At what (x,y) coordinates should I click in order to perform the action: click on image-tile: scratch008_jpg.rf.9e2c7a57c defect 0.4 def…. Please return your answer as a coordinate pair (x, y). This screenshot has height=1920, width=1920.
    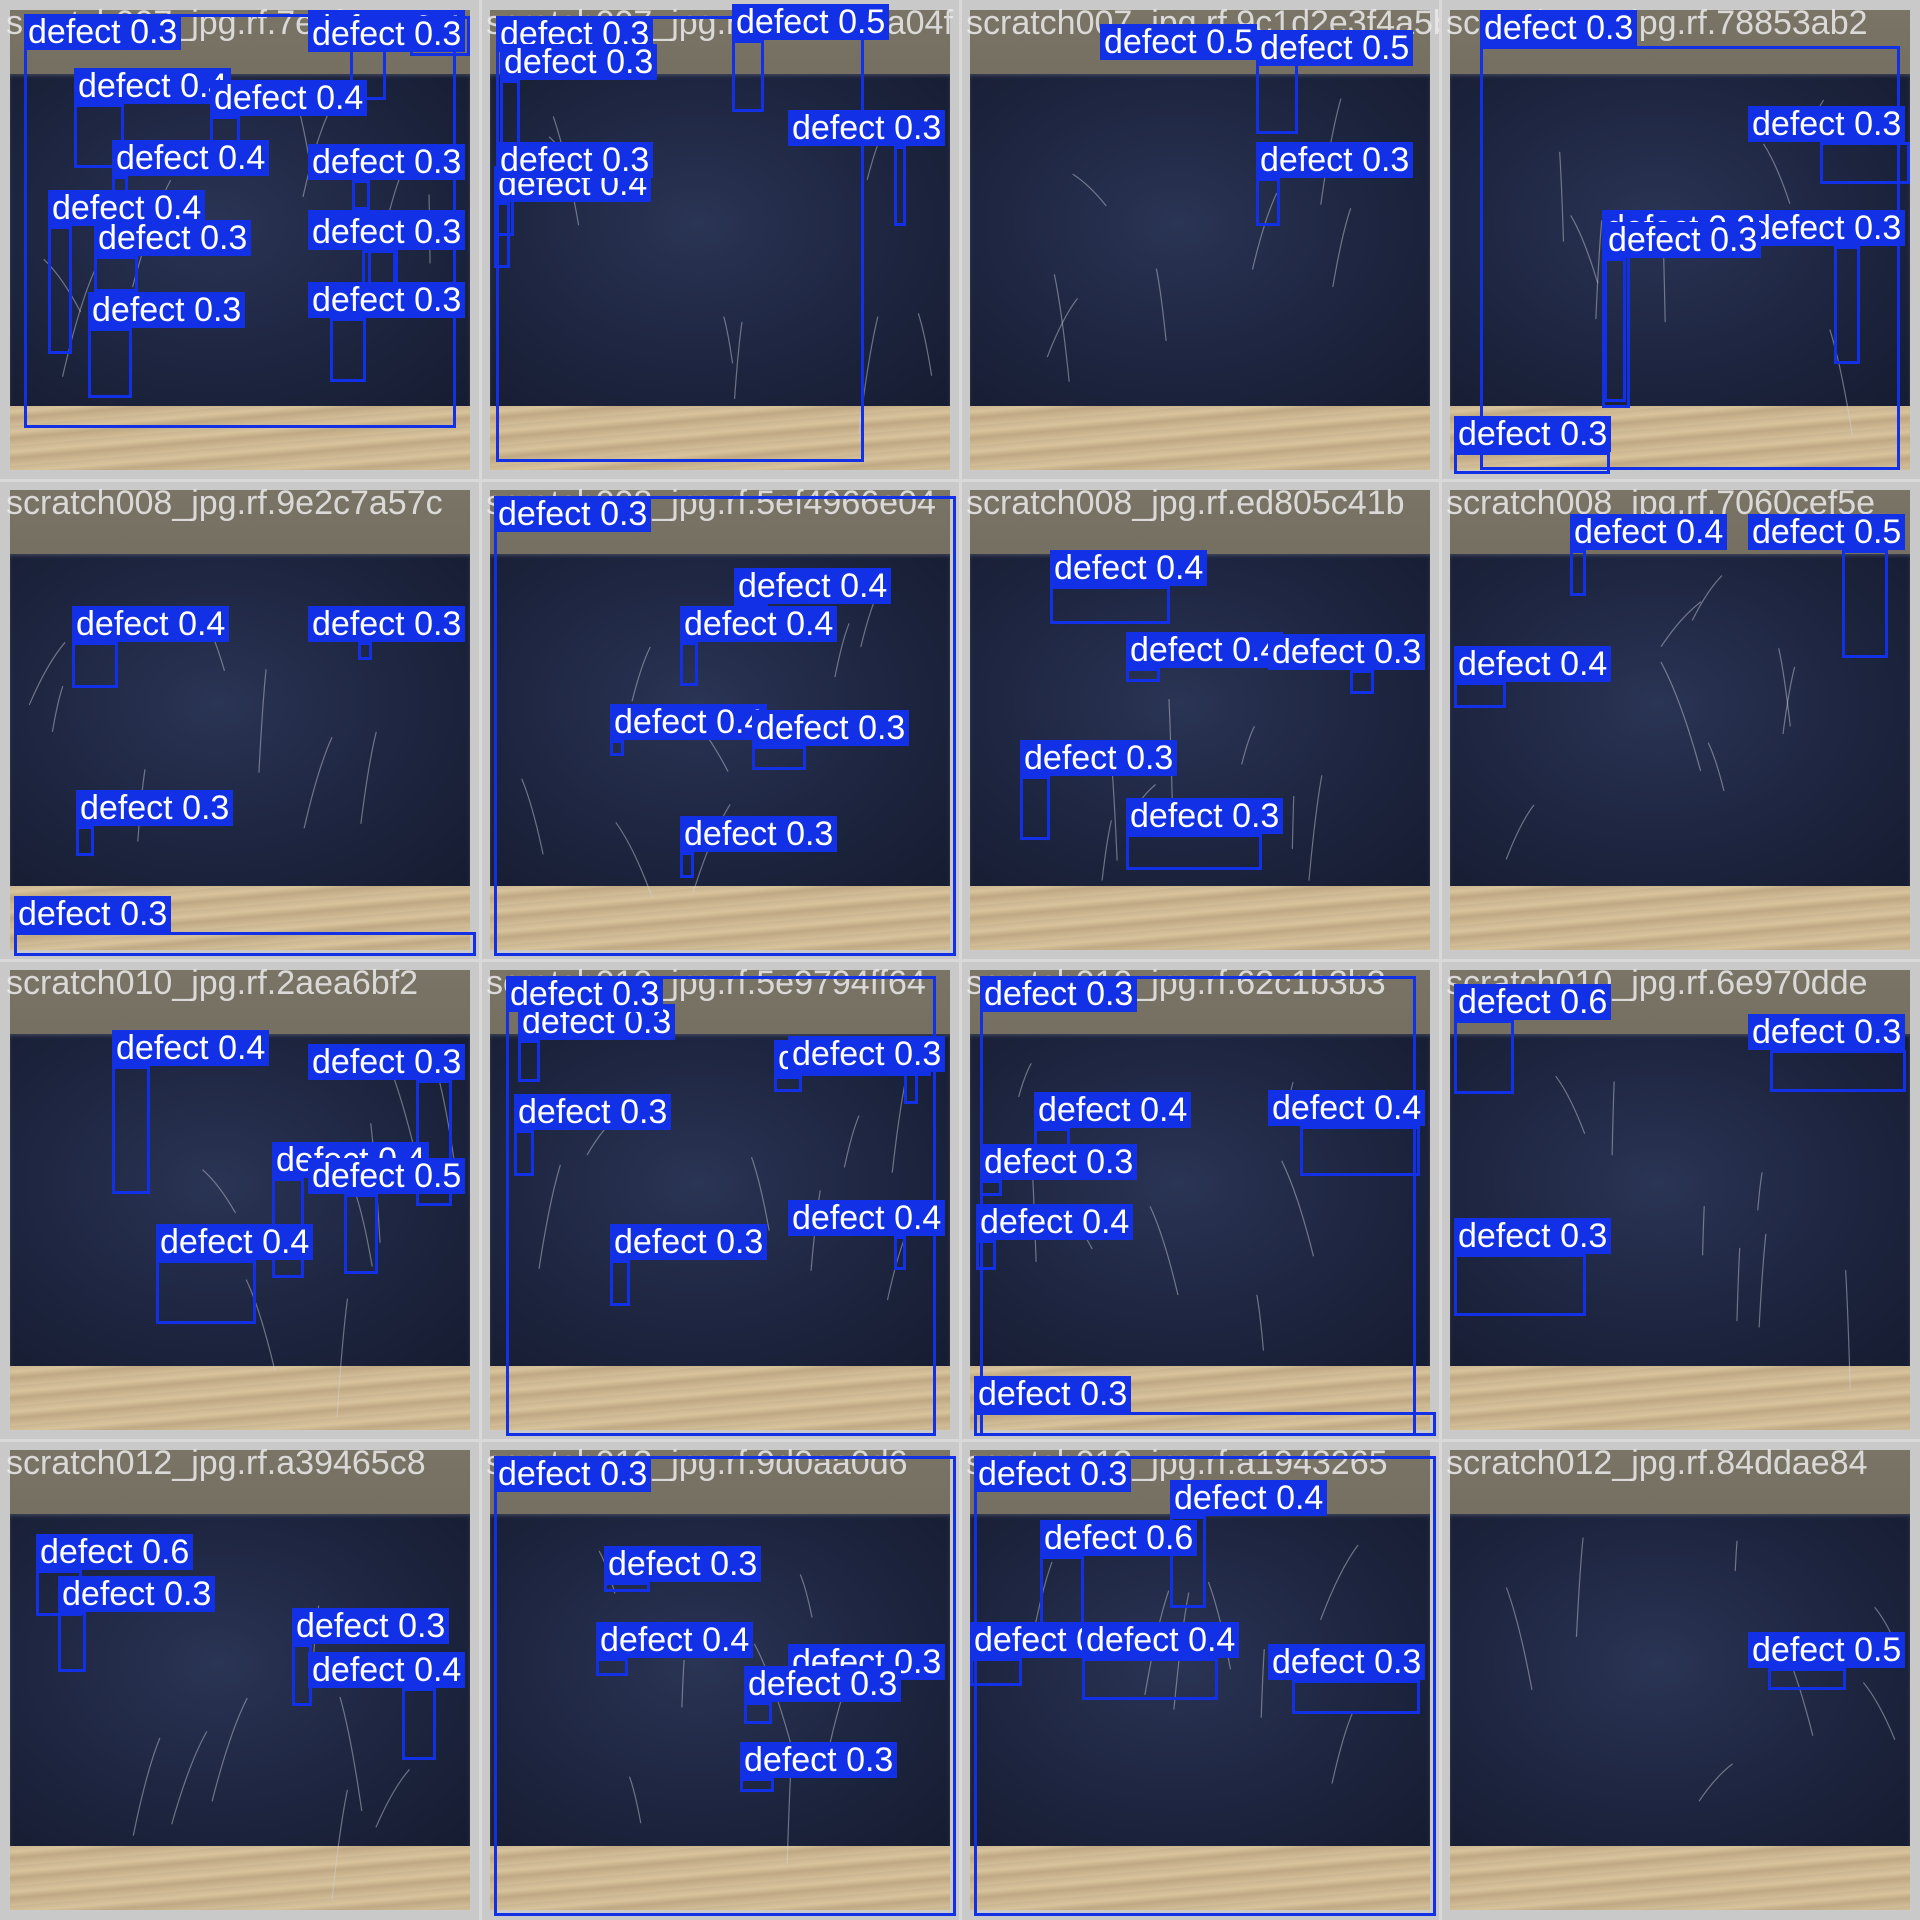
    Looking at the image, I should click on (240, 720).